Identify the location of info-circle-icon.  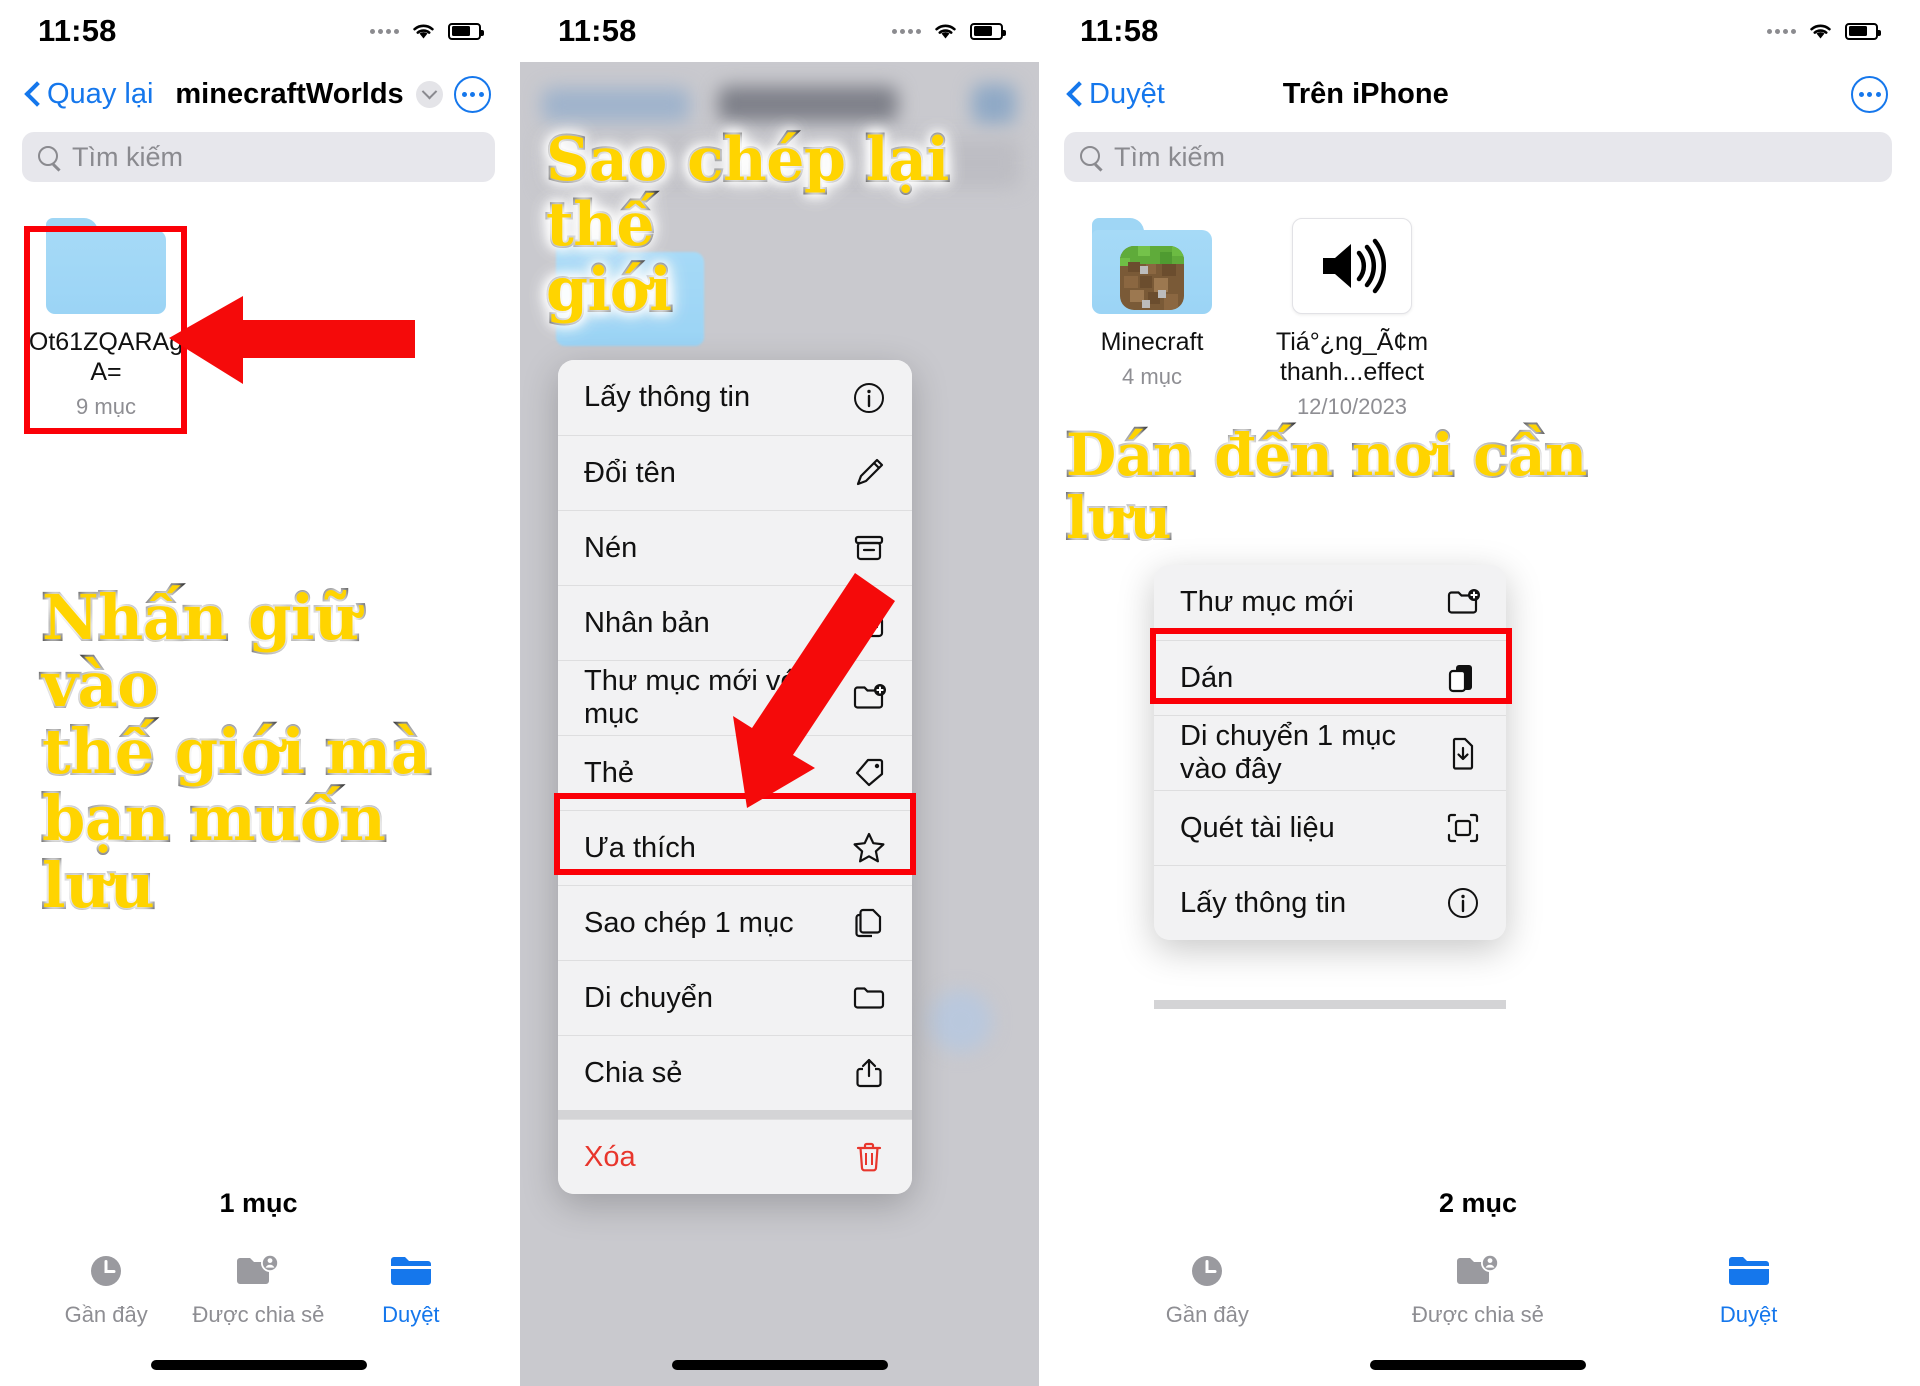
(869, 398).